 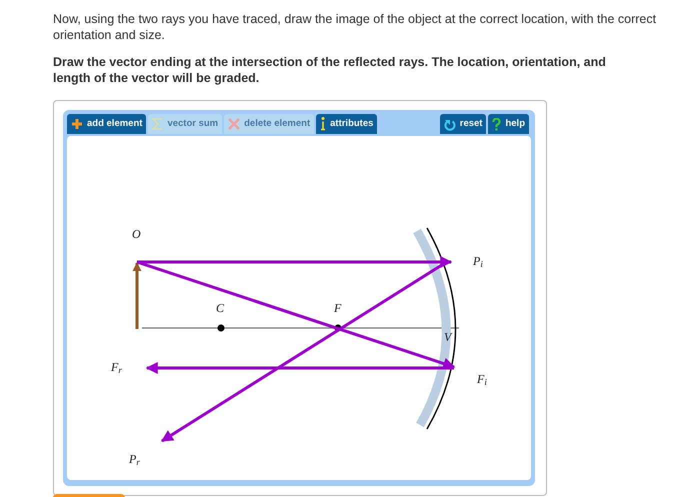 What do you see at coordinates (137, 295) in the screenshot?
I see `object-arrow` at bounding box center [137, 295].